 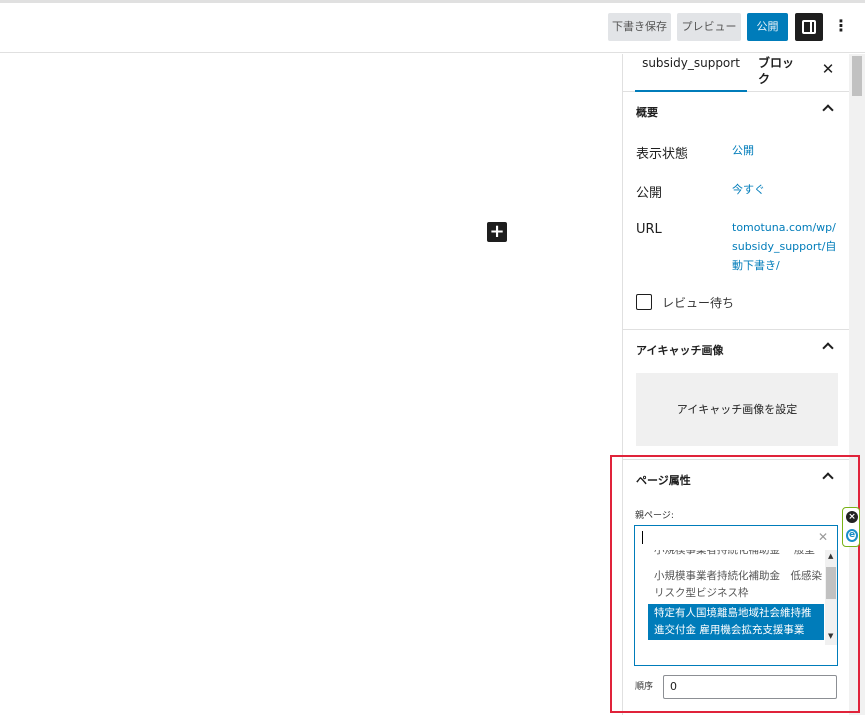 What do you see at coordinates (857, 76) in the screenshot?
I see `scrollbar-thumb` at bounding box center [857, 76].